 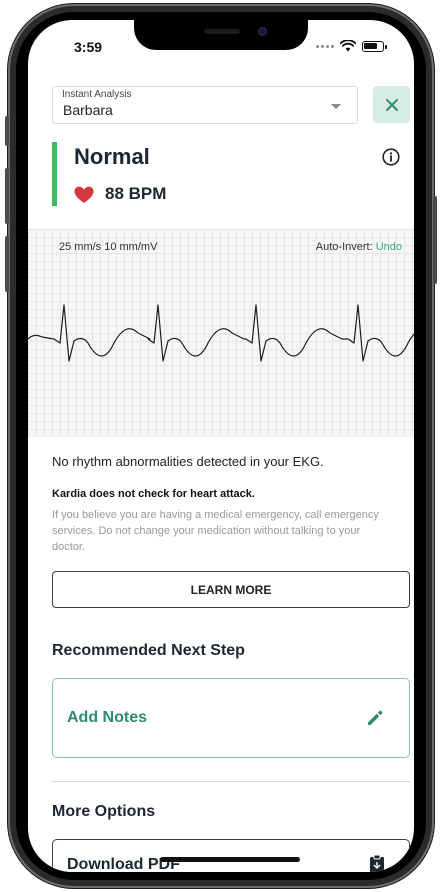 I want to click on add-notes-button: Add Notes, so click(x=231, y=718).